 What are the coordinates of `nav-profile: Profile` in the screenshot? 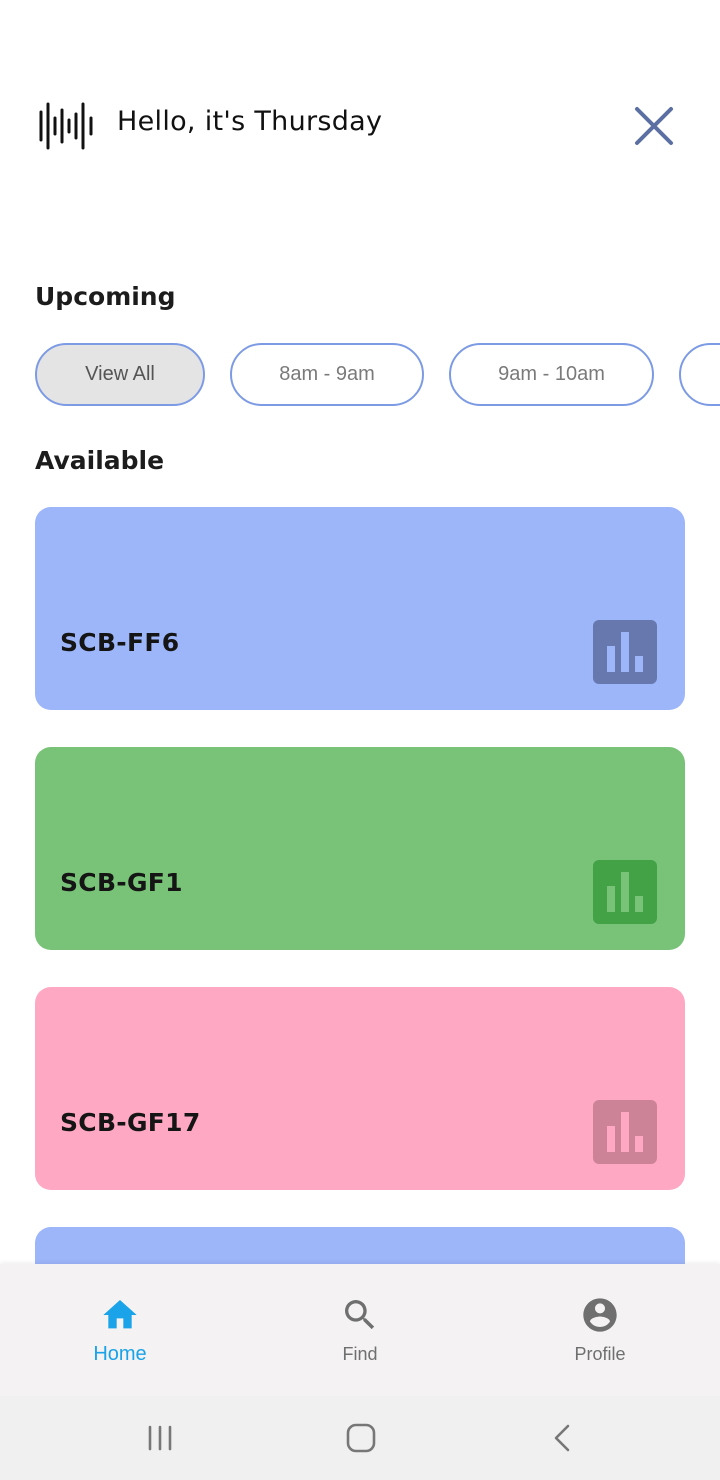 It's located at (600, 1330).